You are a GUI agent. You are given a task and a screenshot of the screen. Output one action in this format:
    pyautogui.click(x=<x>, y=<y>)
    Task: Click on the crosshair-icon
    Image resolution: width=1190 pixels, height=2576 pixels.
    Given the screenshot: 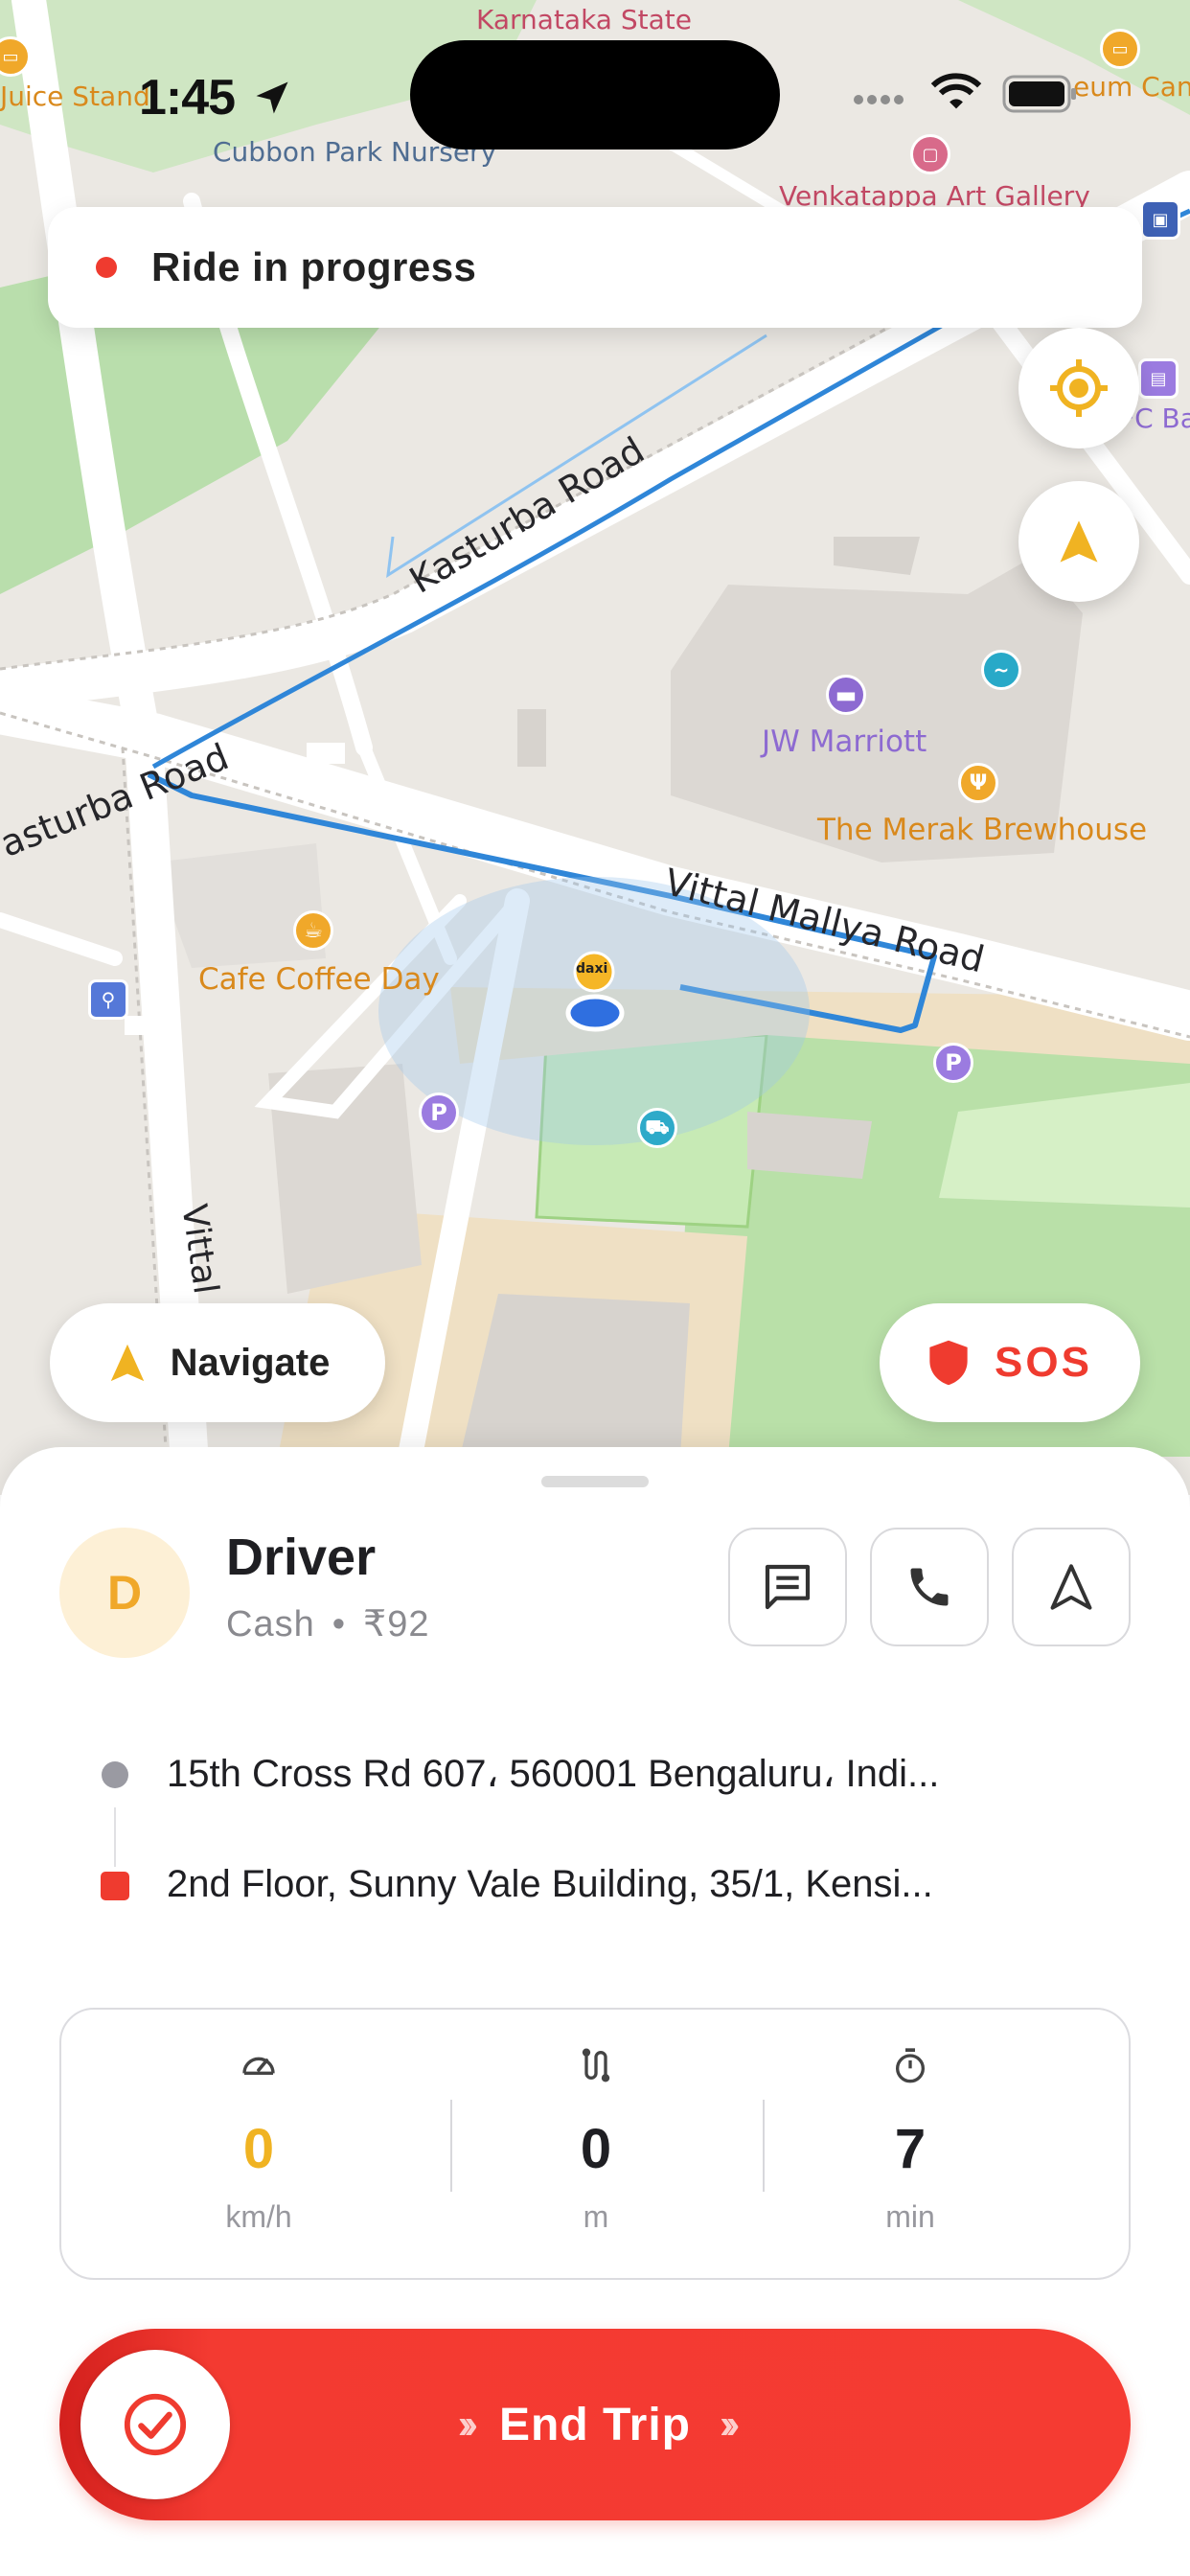 What is the action you would take?
    pyautogui.click(x=1079, y=388)
    